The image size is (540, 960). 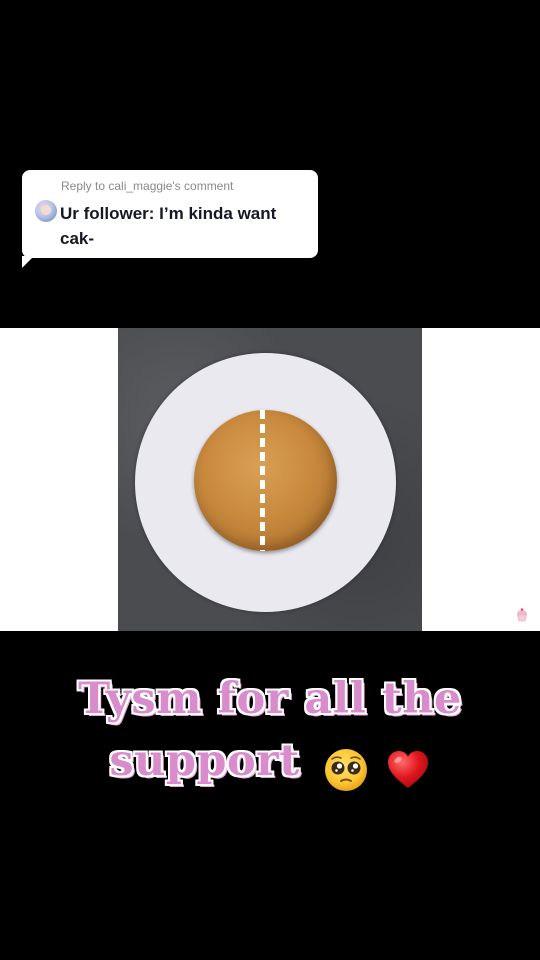 I want to click on reply-comment-text: Ur follower: I’m kinda want cak-, so click(x=168, y=226).